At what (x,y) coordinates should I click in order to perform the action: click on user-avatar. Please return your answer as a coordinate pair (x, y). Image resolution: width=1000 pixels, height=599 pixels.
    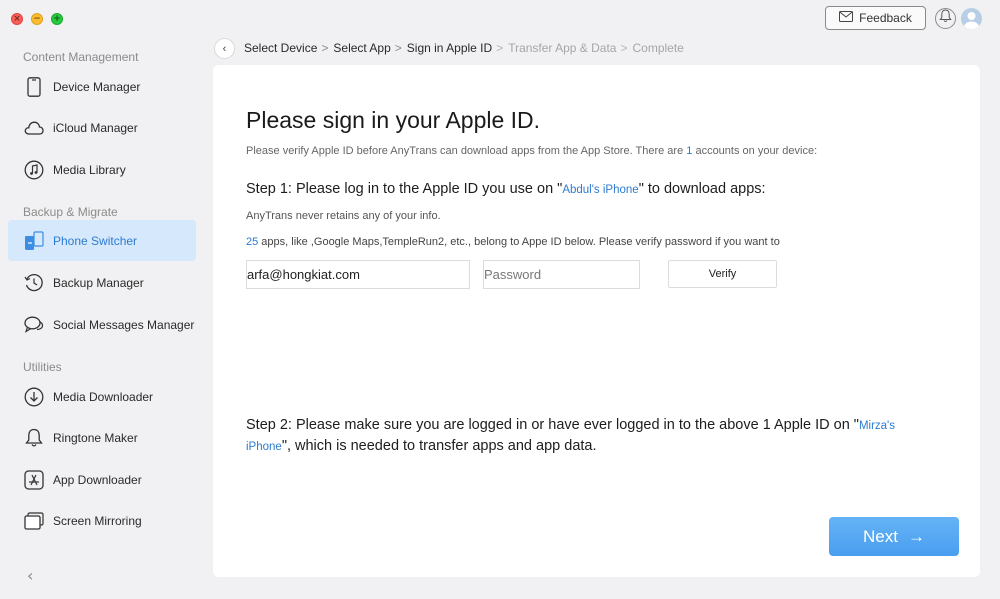
    Looking at the image, I should click on (971, 18).